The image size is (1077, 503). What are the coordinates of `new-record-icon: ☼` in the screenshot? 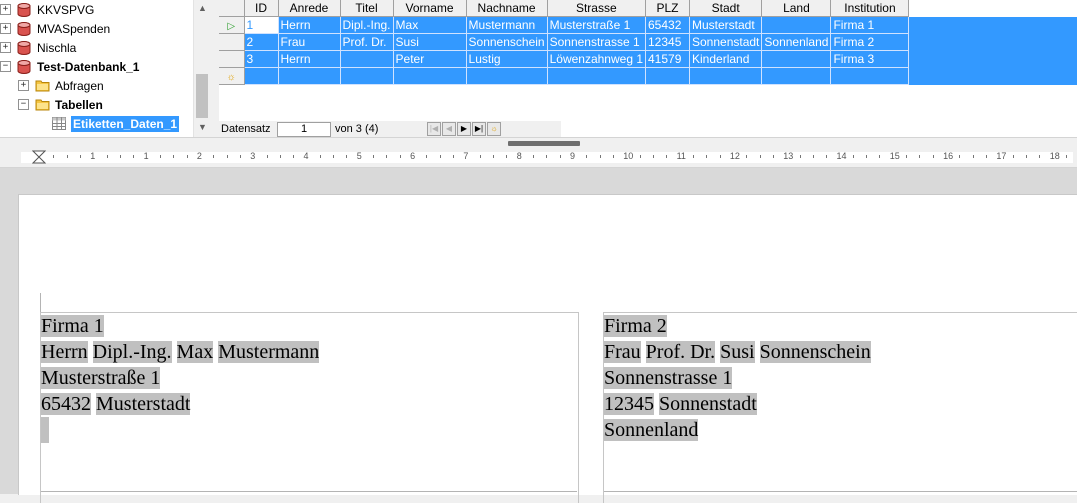 It's located at (494, 129).